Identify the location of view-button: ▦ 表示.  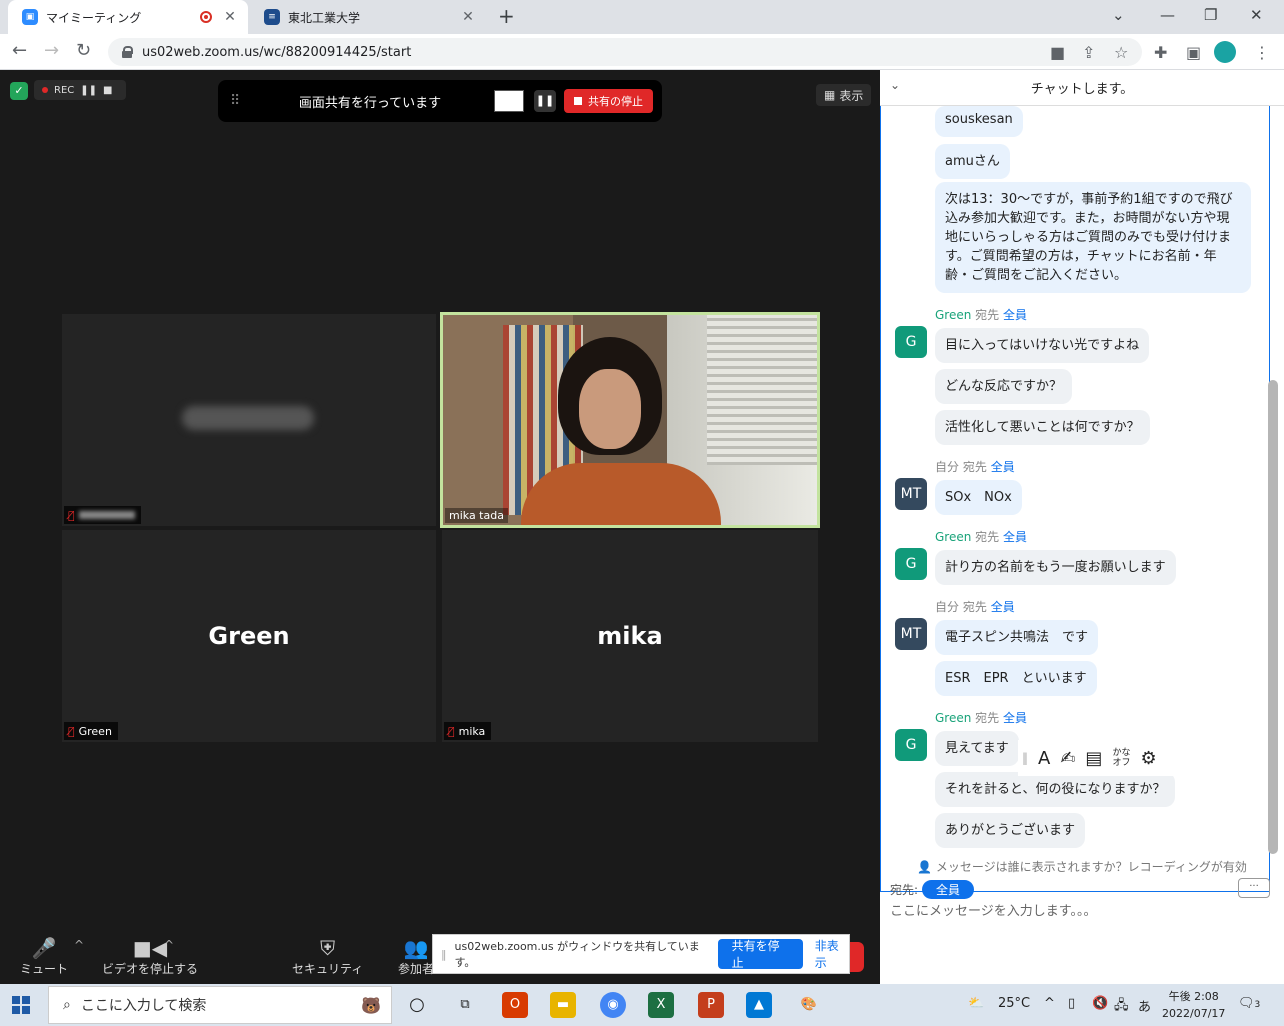
(844, 95).